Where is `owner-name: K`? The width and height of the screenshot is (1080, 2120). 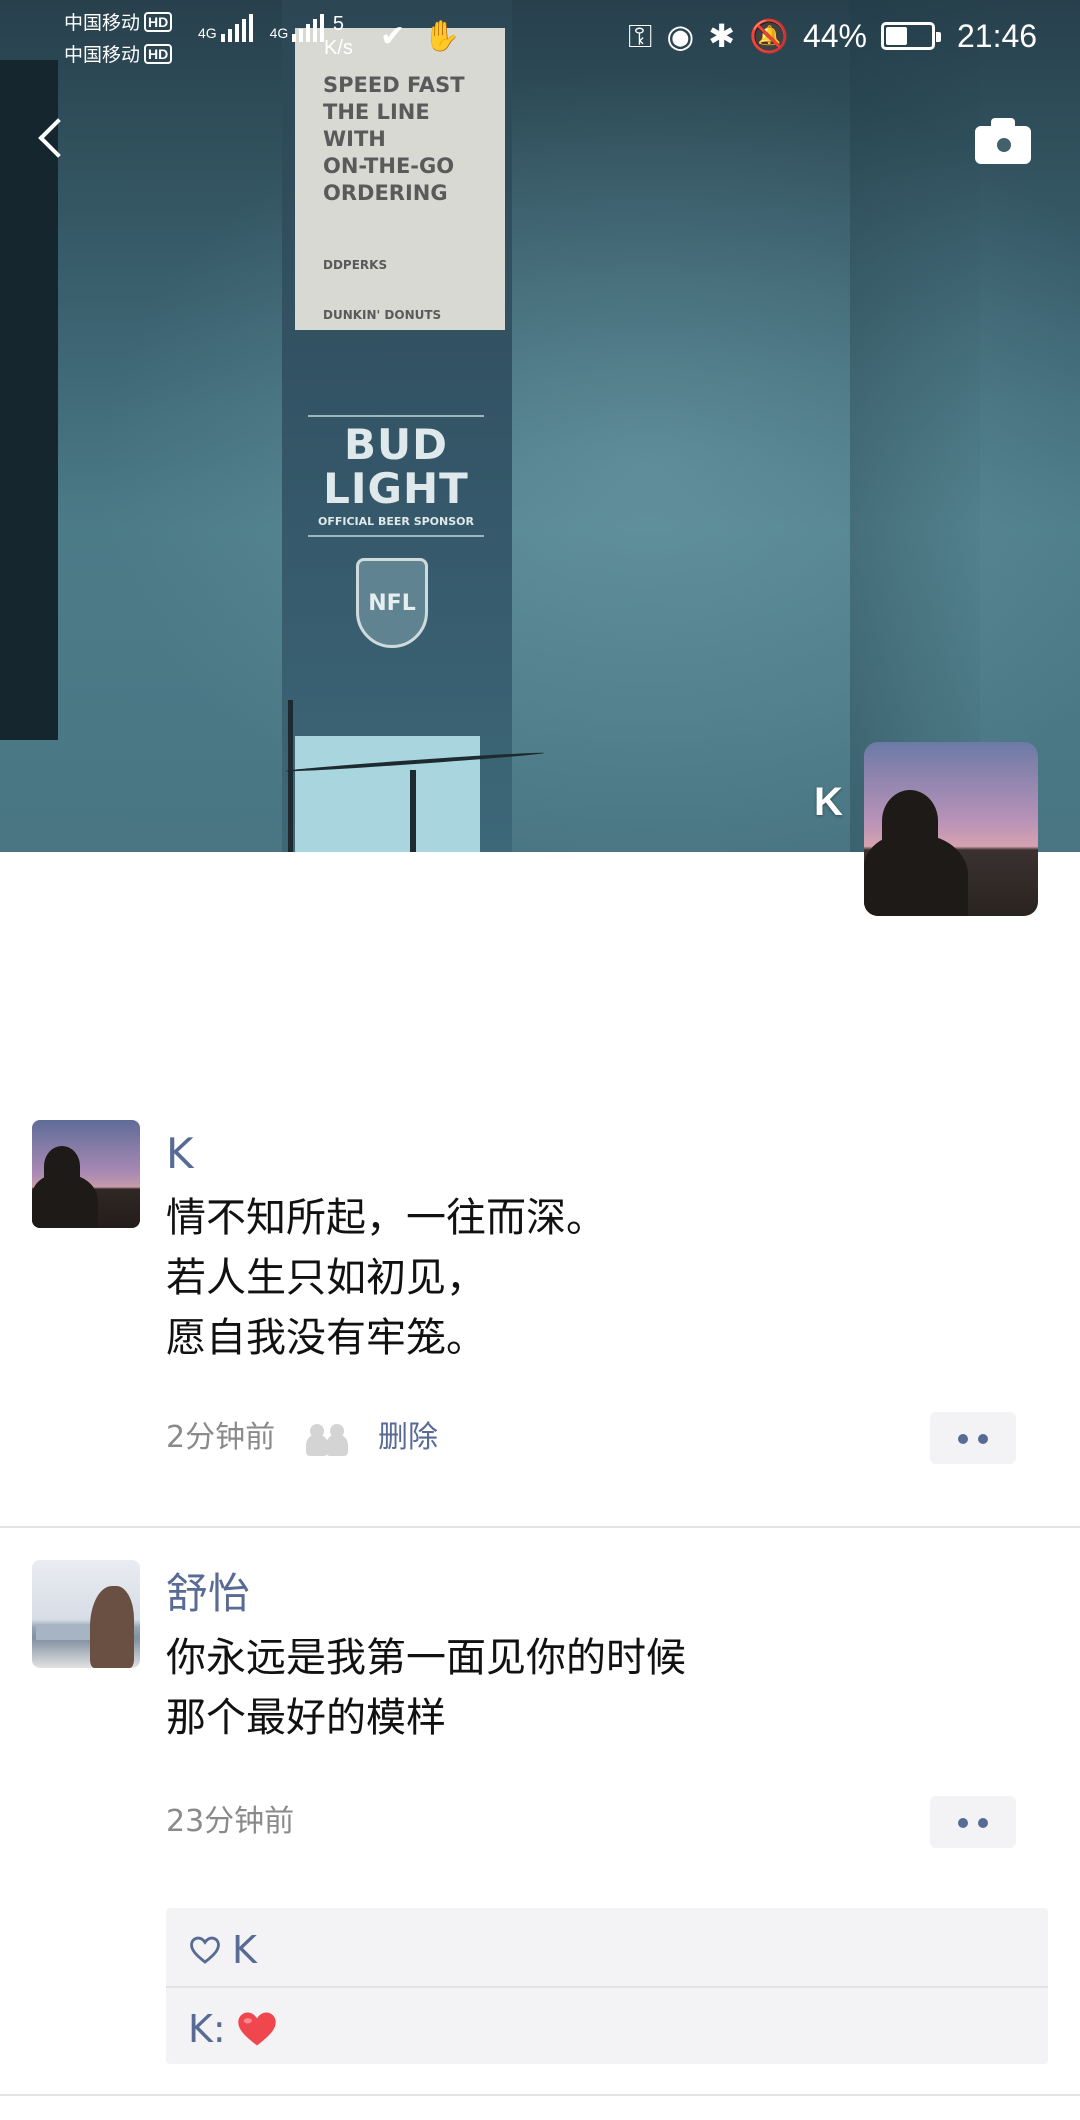
owner-name: K is located at coordinates (828, 802).